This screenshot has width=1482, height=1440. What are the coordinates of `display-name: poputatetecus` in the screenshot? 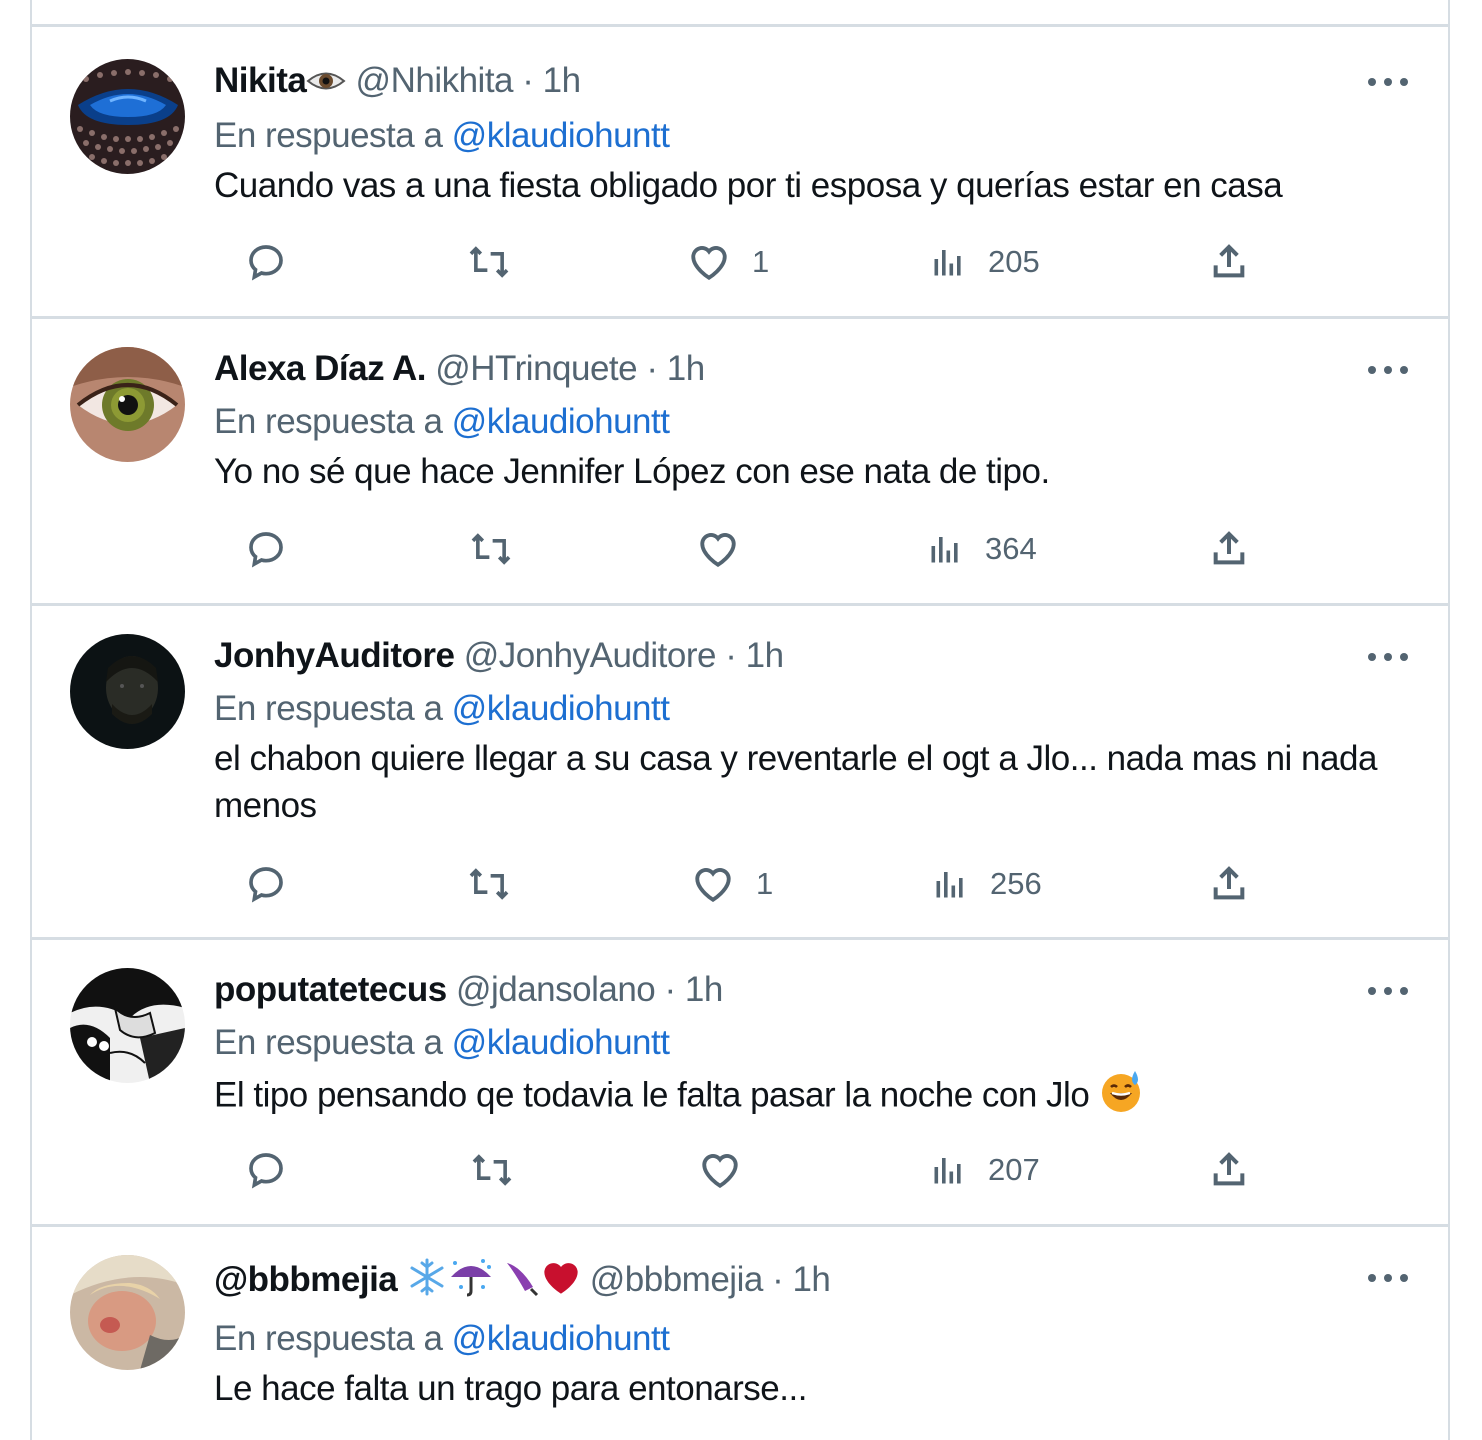 It's located at (330, 989).